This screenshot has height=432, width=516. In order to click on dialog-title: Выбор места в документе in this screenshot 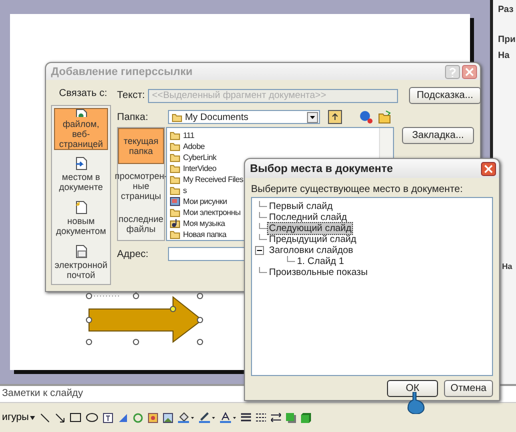, I will do `click(321, 168)`.